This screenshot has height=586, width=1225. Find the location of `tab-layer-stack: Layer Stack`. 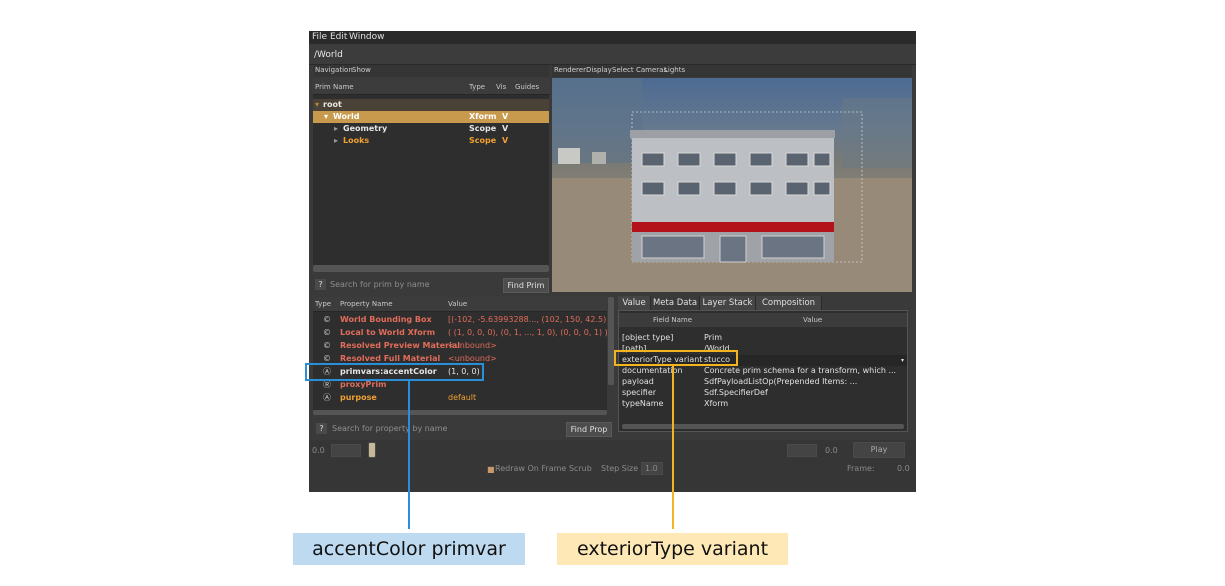

tab-layer-stack: Layer Stack is located at coordinates (728, 303).